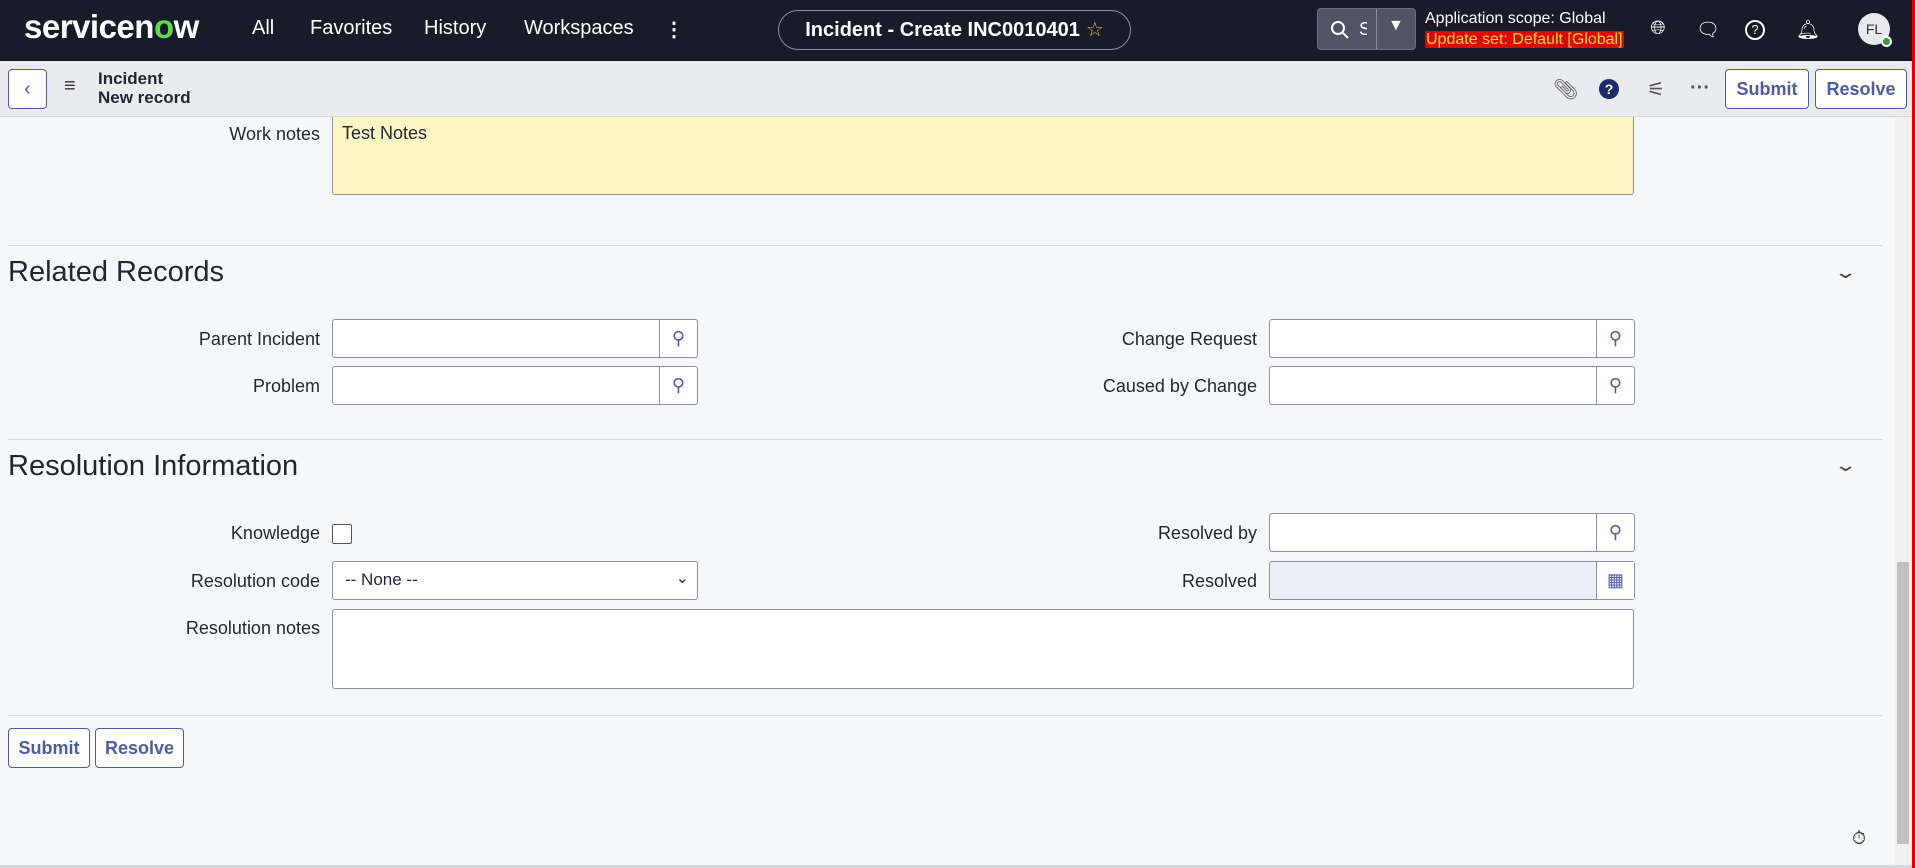 The height and width of the screenshot is (868, 1915). I want to click on search-input-text: S, so click(1363, 29).